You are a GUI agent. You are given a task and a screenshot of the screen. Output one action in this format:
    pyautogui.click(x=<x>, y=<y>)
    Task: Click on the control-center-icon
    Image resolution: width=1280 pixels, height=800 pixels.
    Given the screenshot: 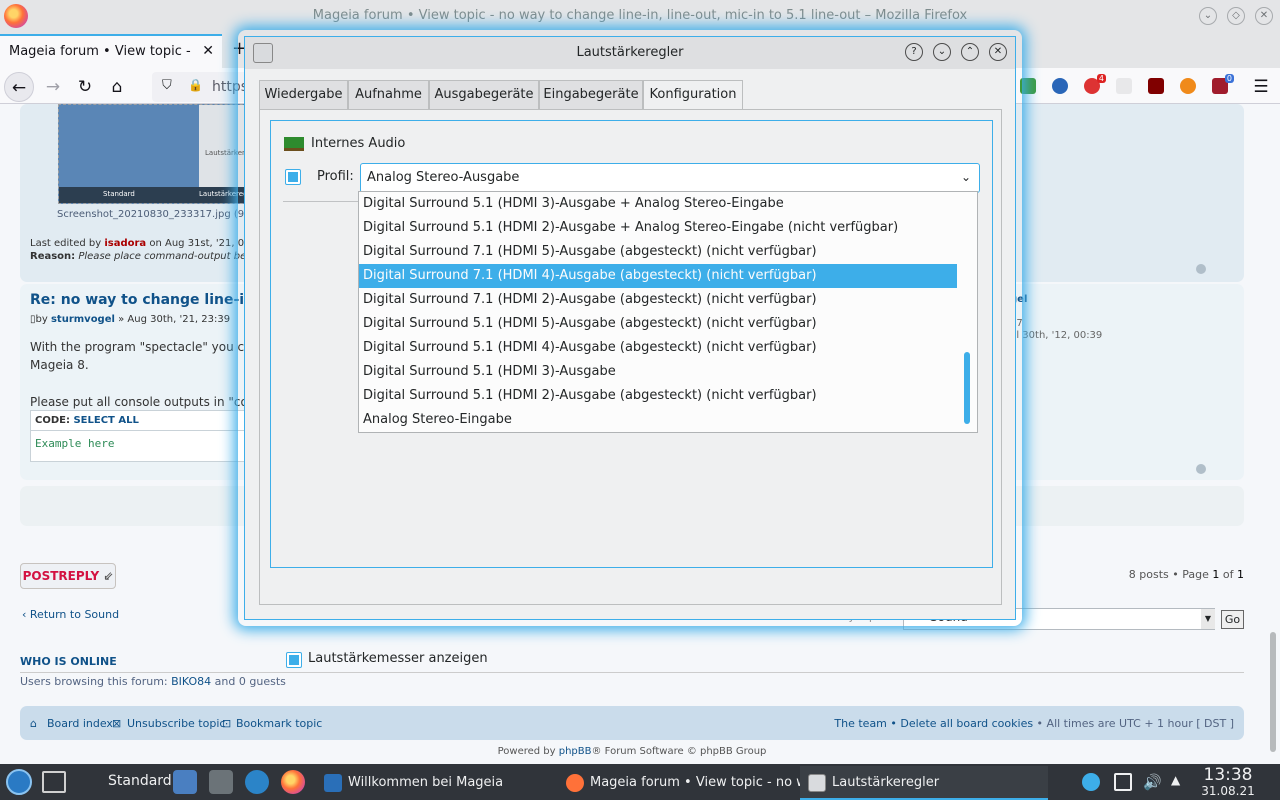 What is the action you would take?
    pyautogui.click(x=257, y=782)
    